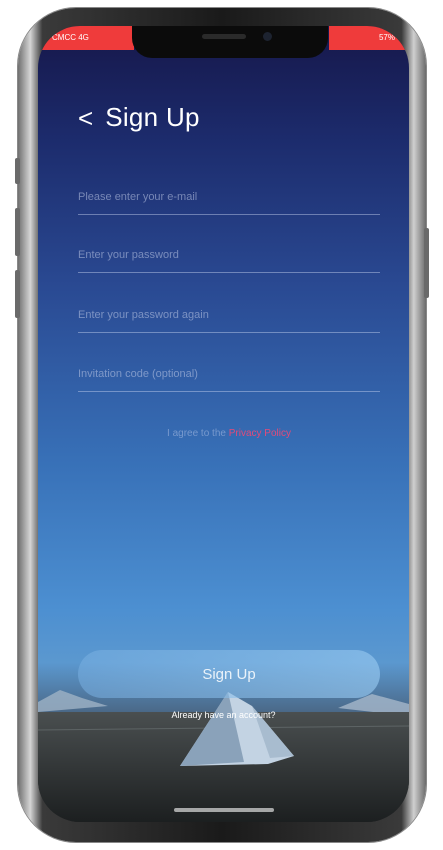  Describe the element at coordinates (17, 294) in the screenshot. I see `volume-down-button` at that location.